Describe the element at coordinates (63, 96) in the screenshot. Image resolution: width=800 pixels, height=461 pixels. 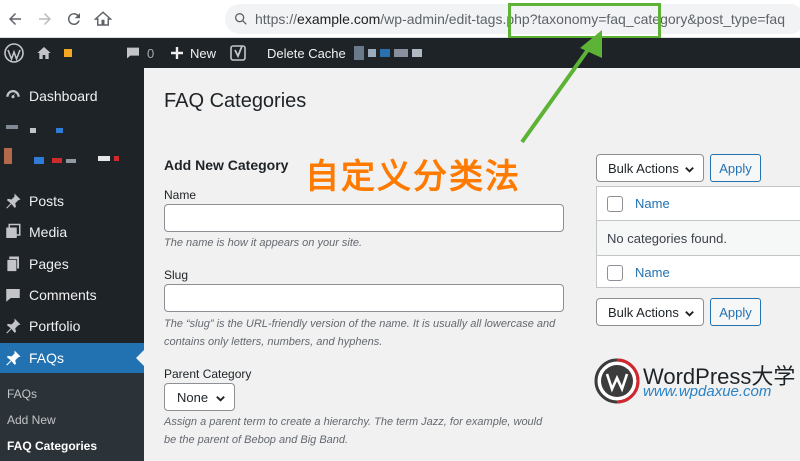
I see `sidebar-item-label: Dashboard` at that location.